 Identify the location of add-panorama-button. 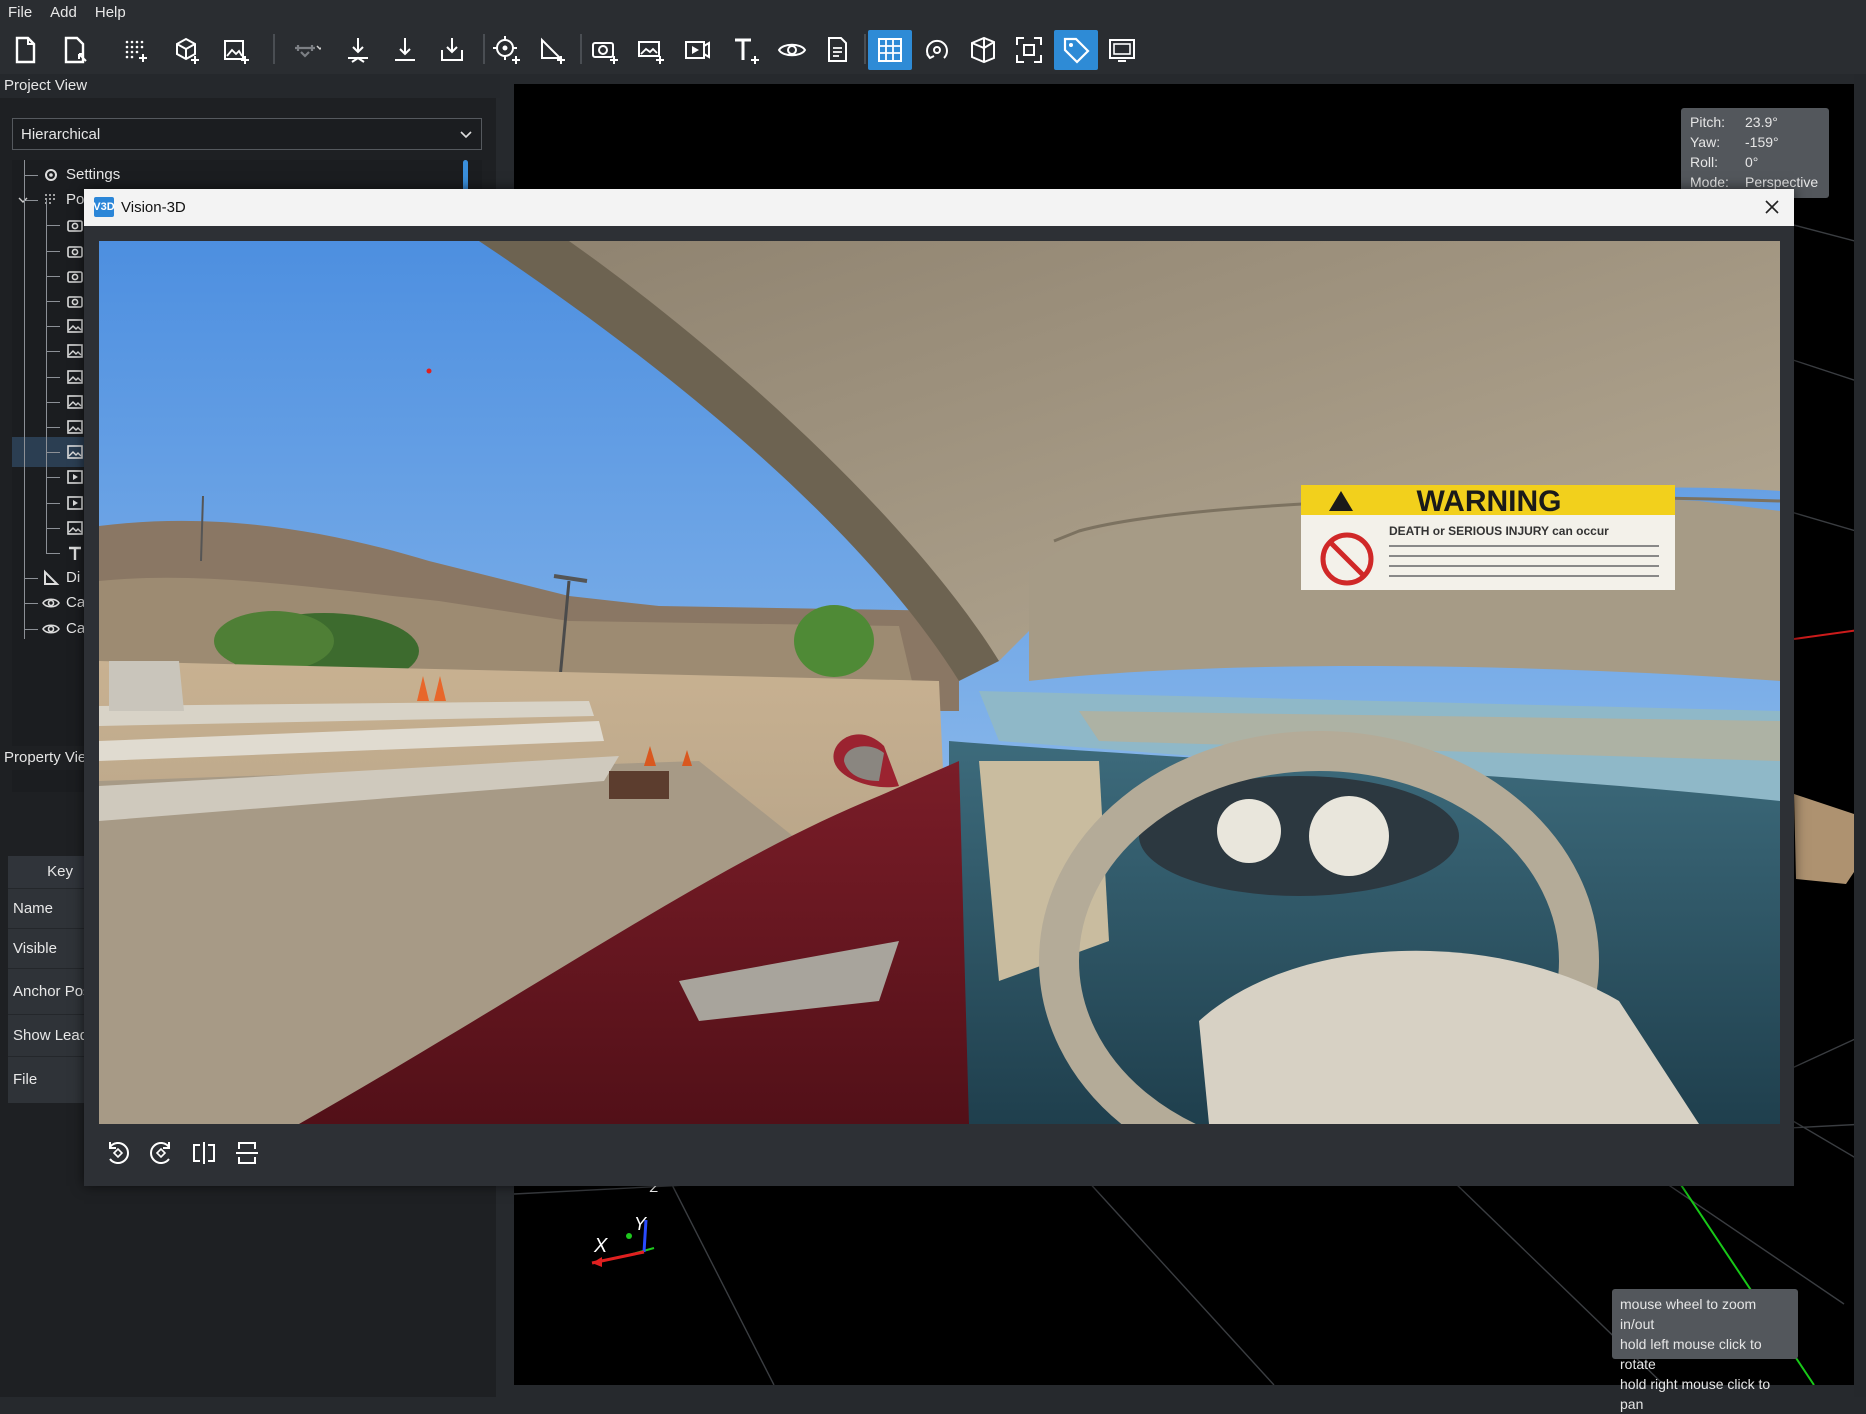
(651, 50).